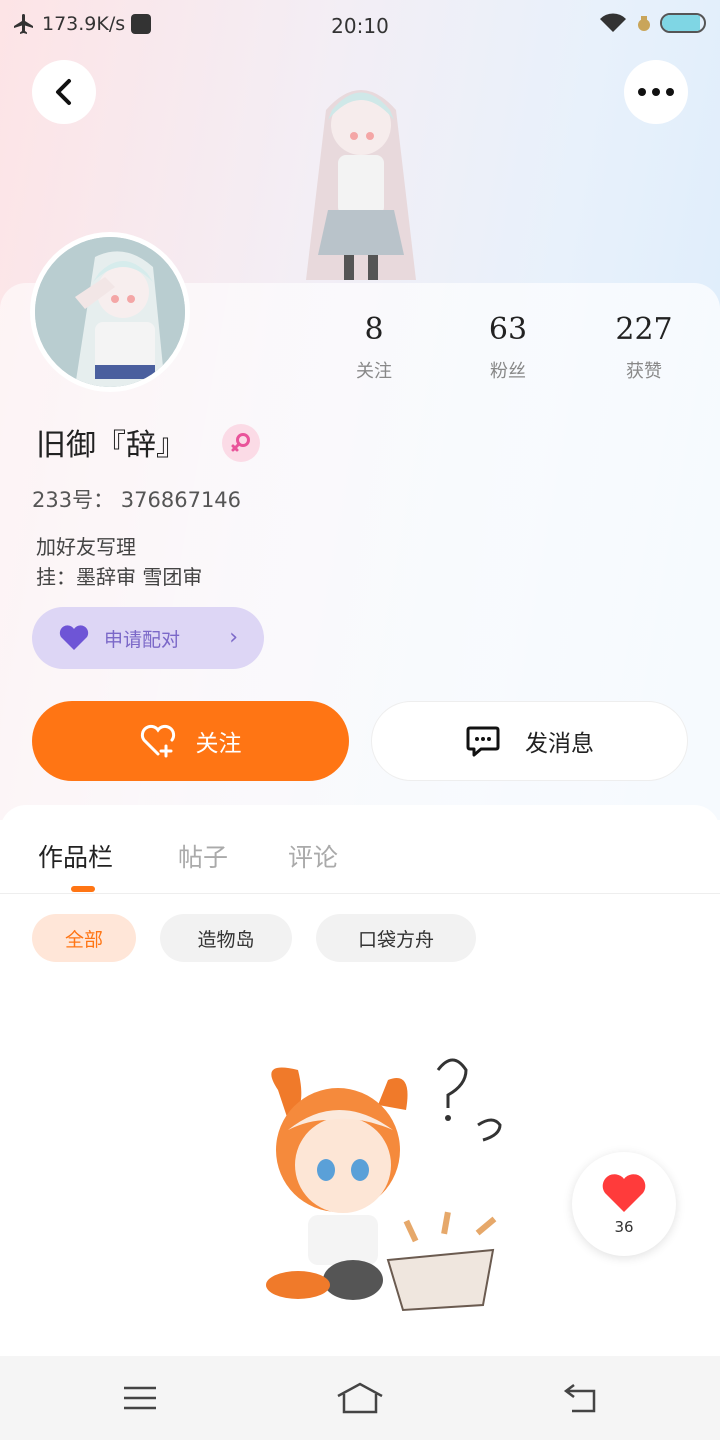 The height and width of the screenshot is (1440, 720). What do you see at coordinates (73, 500) in the screenshot?
I see `uid-label: 233号：` at bounding box center [73, 500].